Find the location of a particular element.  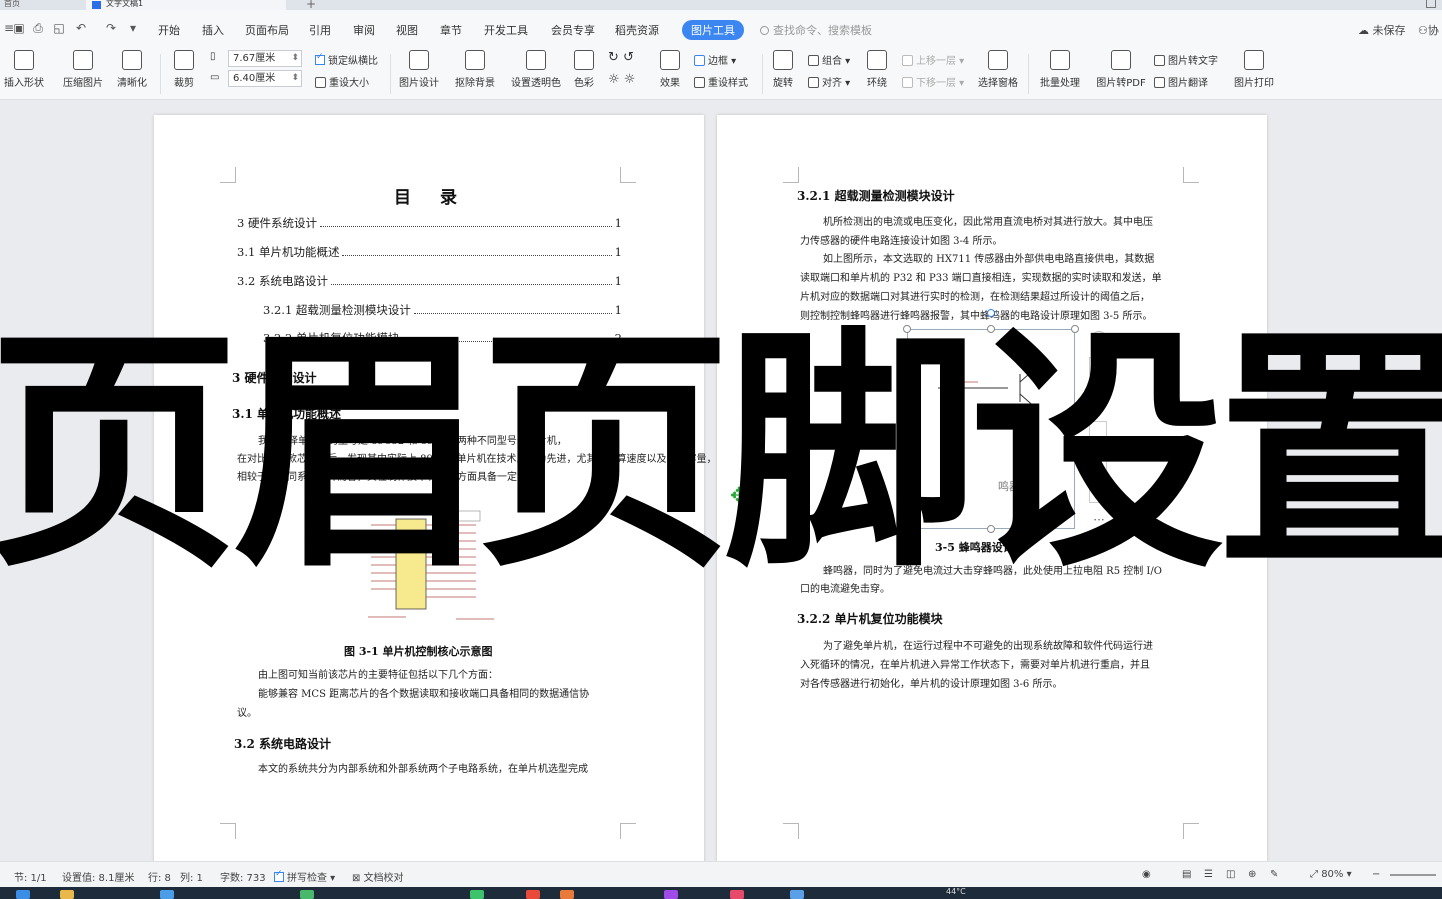

menu-devtools: 开发工具 is located at coordinates (506, 30).